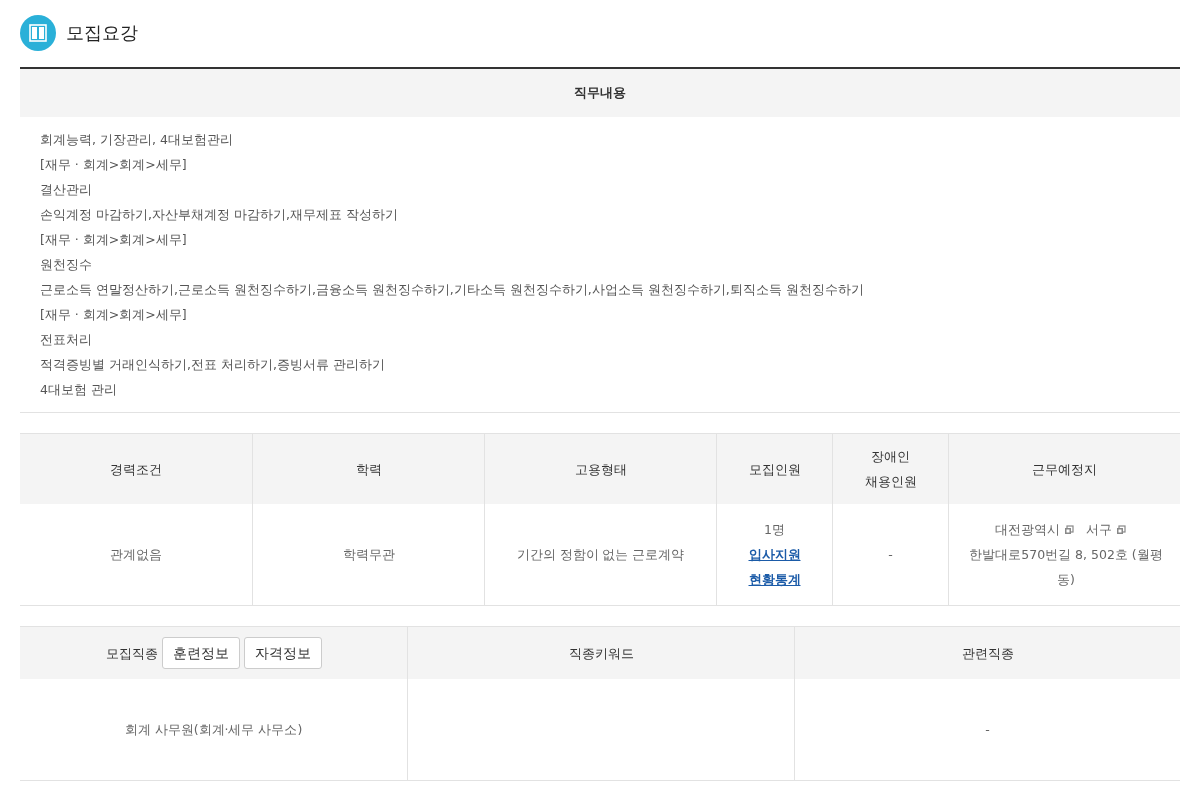 The height and width of the screenshot is (787, 1197). Describe the element at coordinates (368, 555) in the screenshot. I see `table-cell-text: 학력무관` at that location.